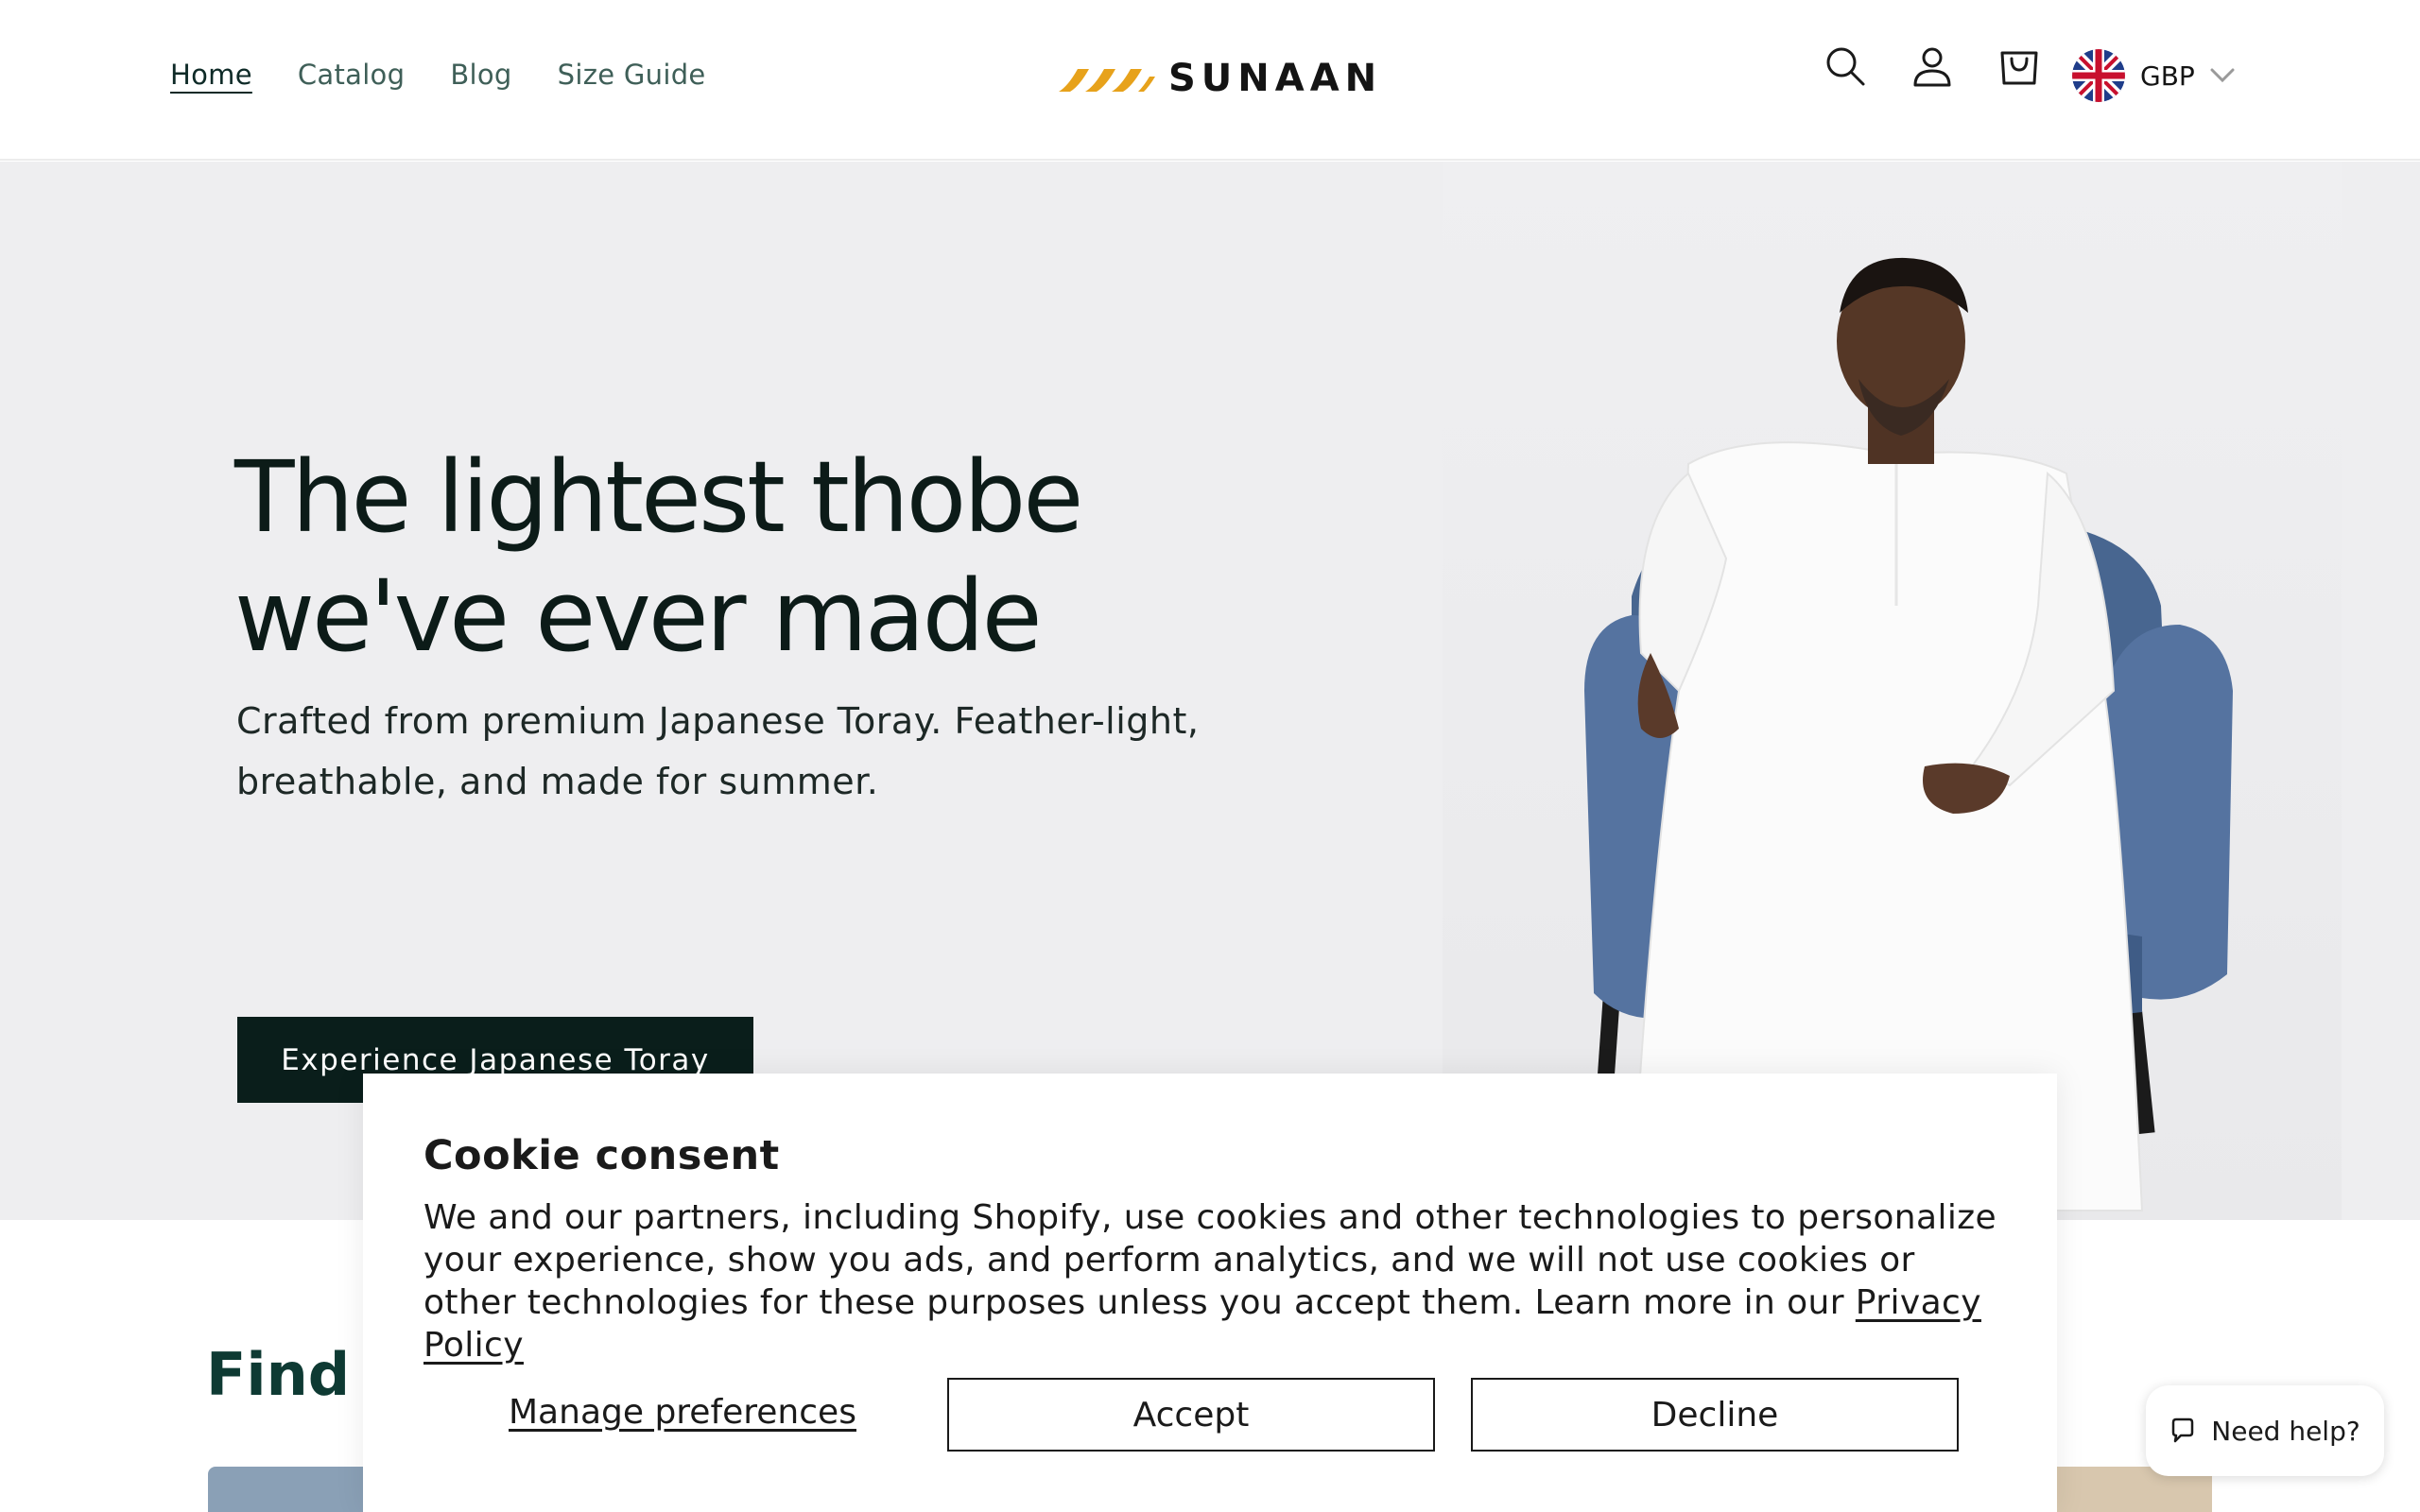 The image size is (2420, 1512). What do you see at coordinates (632, 75) in the screenshot?
I see `nav-size-guide: Size Guide` at bounding box center [632, 75].